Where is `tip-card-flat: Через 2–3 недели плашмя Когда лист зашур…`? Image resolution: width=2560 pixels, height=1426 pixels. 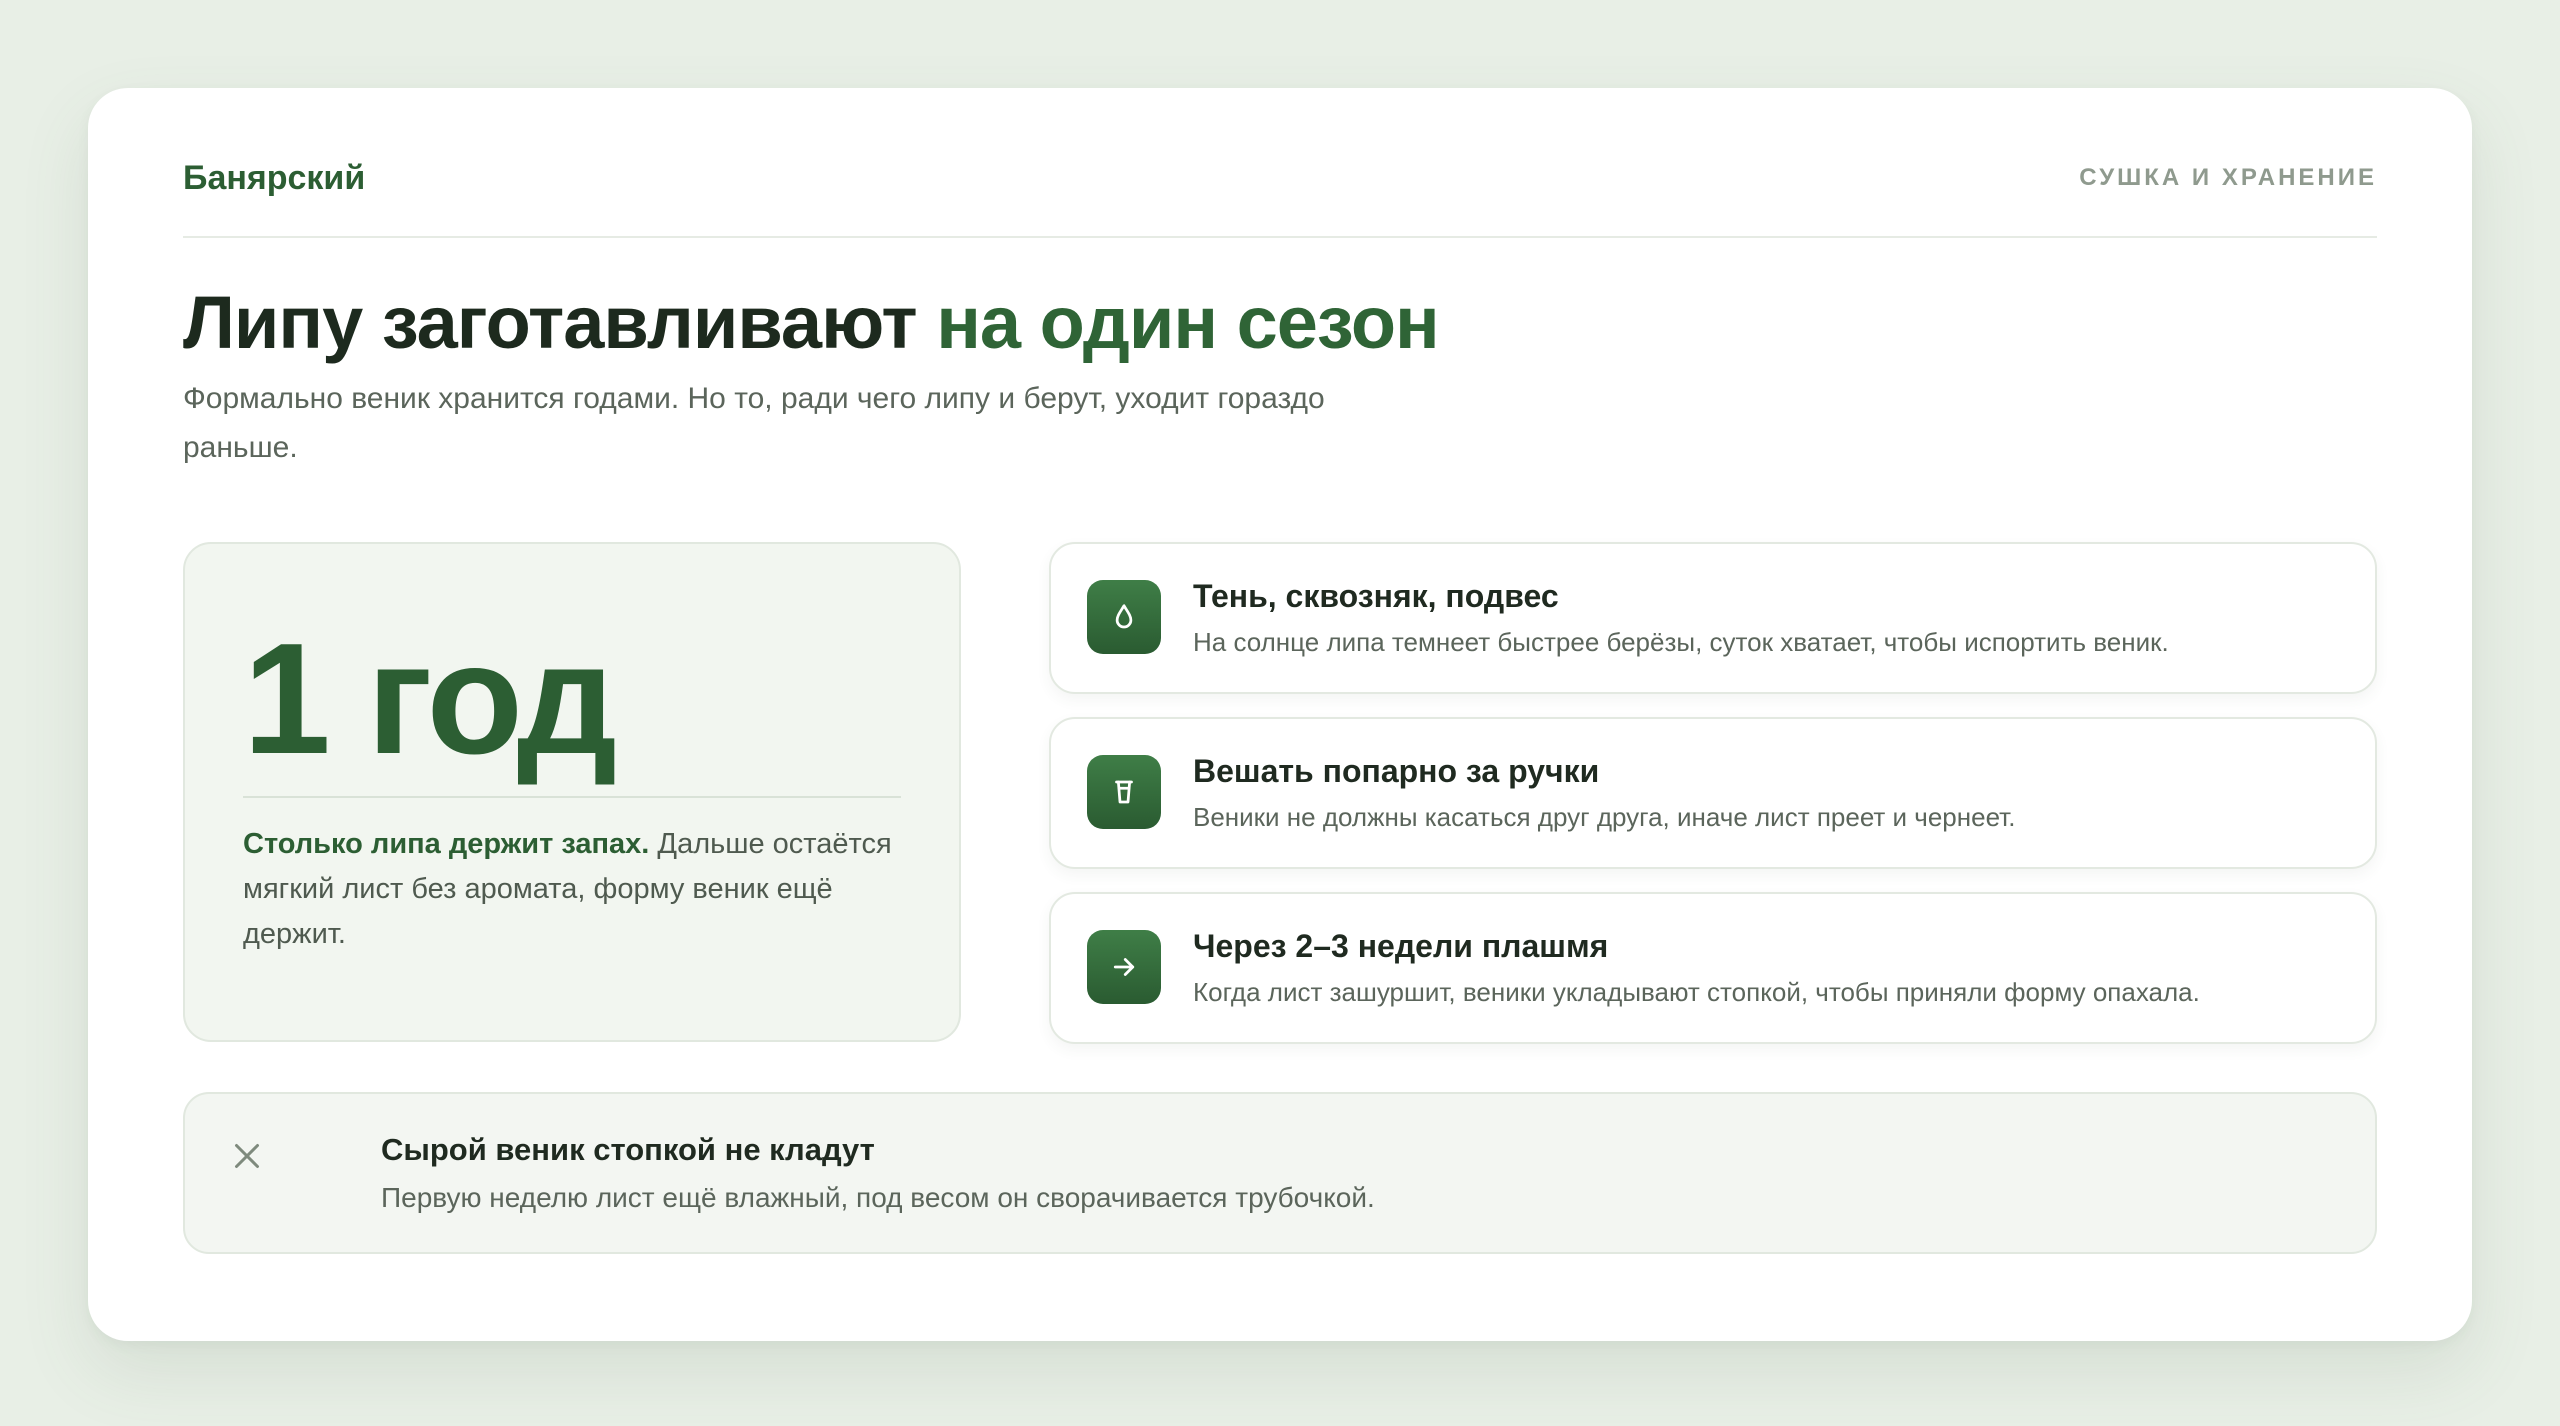
tip-card-flat: Через 2–3 недели плашмя Когда лист зашур… is located at coordinates (1713, 968).